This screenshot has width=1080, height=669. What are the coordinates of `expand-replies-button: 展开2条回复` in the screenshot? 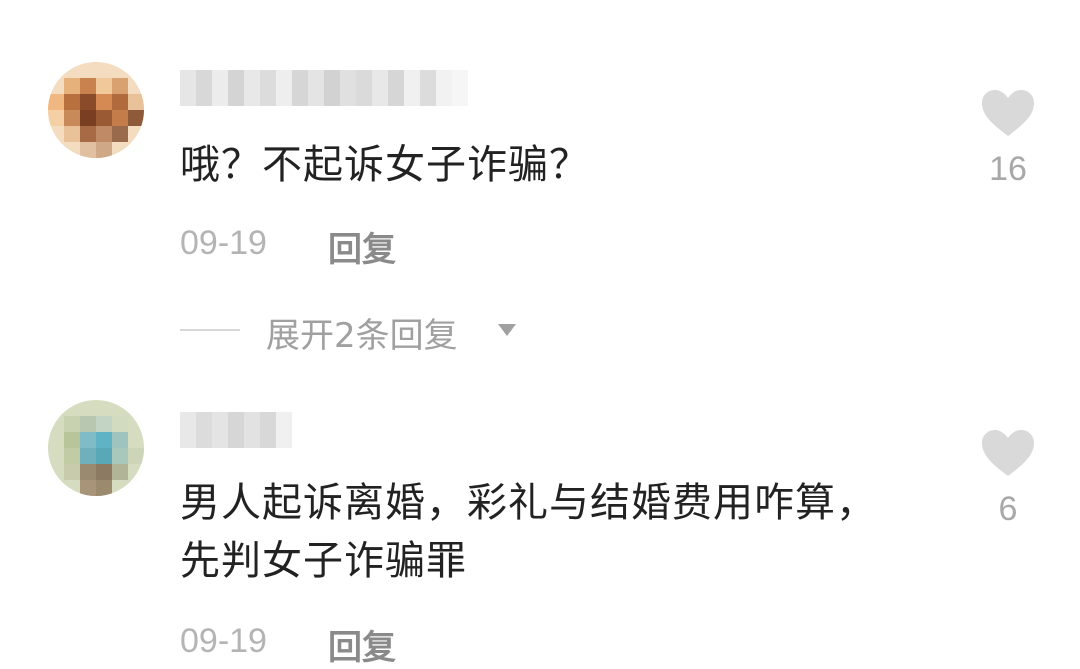 It's located at (360, 331).